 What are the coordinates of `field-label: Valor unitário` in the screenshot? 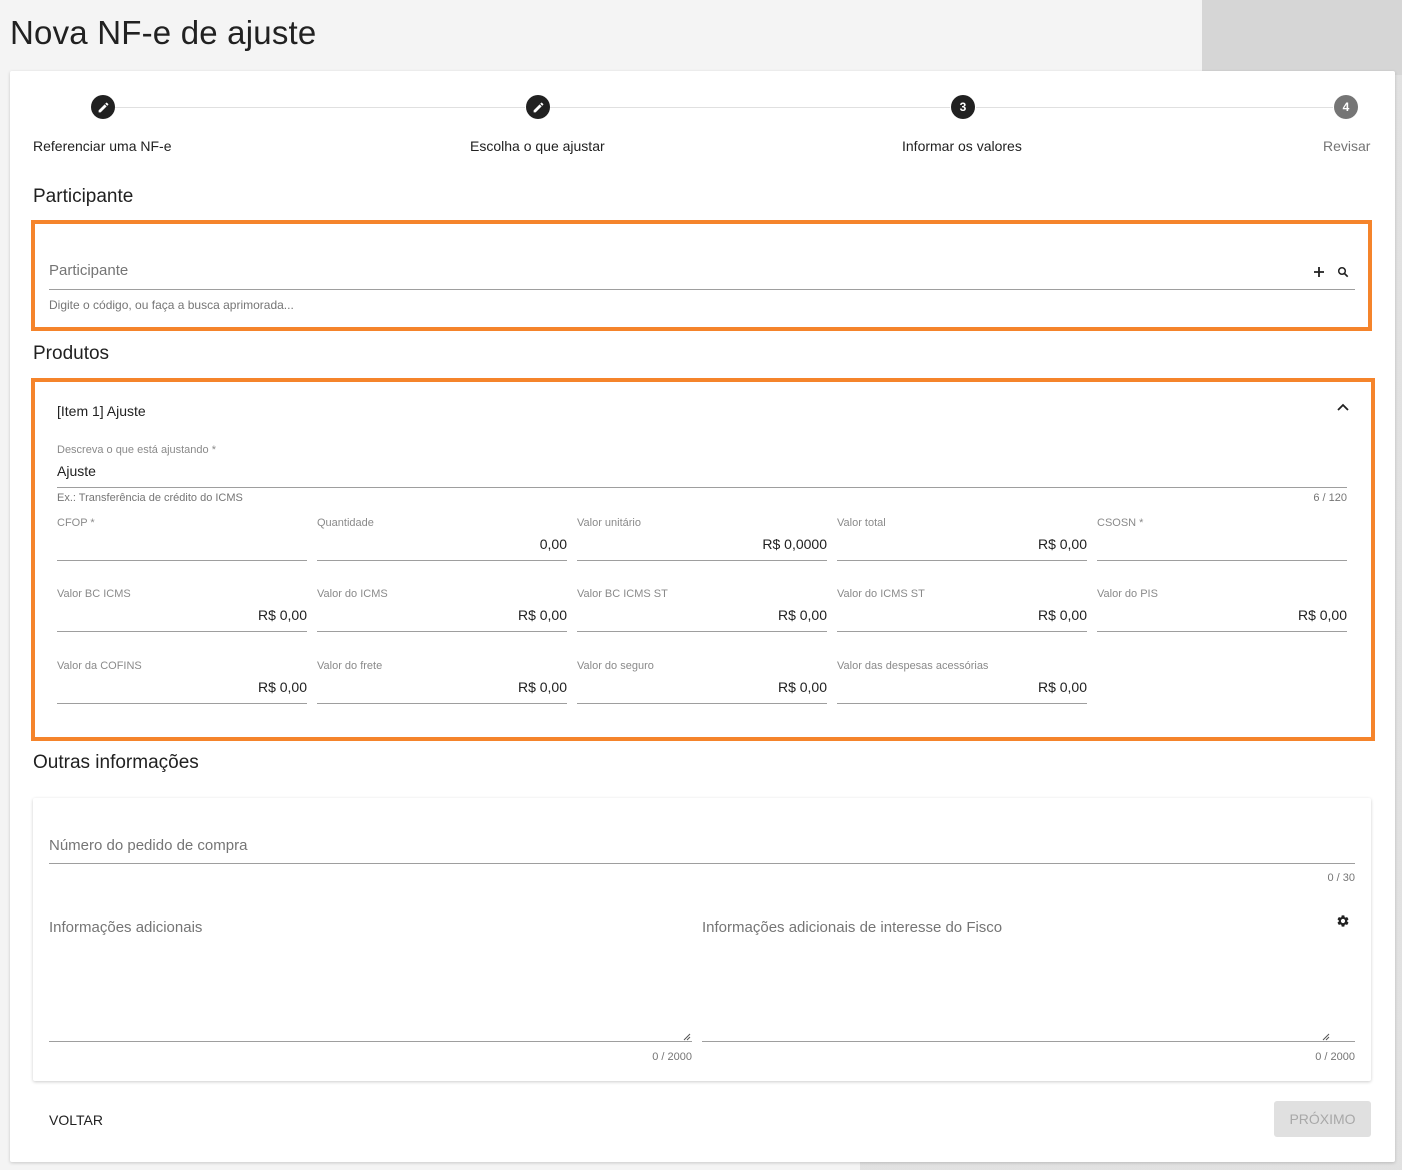 It's located at (609, 523).